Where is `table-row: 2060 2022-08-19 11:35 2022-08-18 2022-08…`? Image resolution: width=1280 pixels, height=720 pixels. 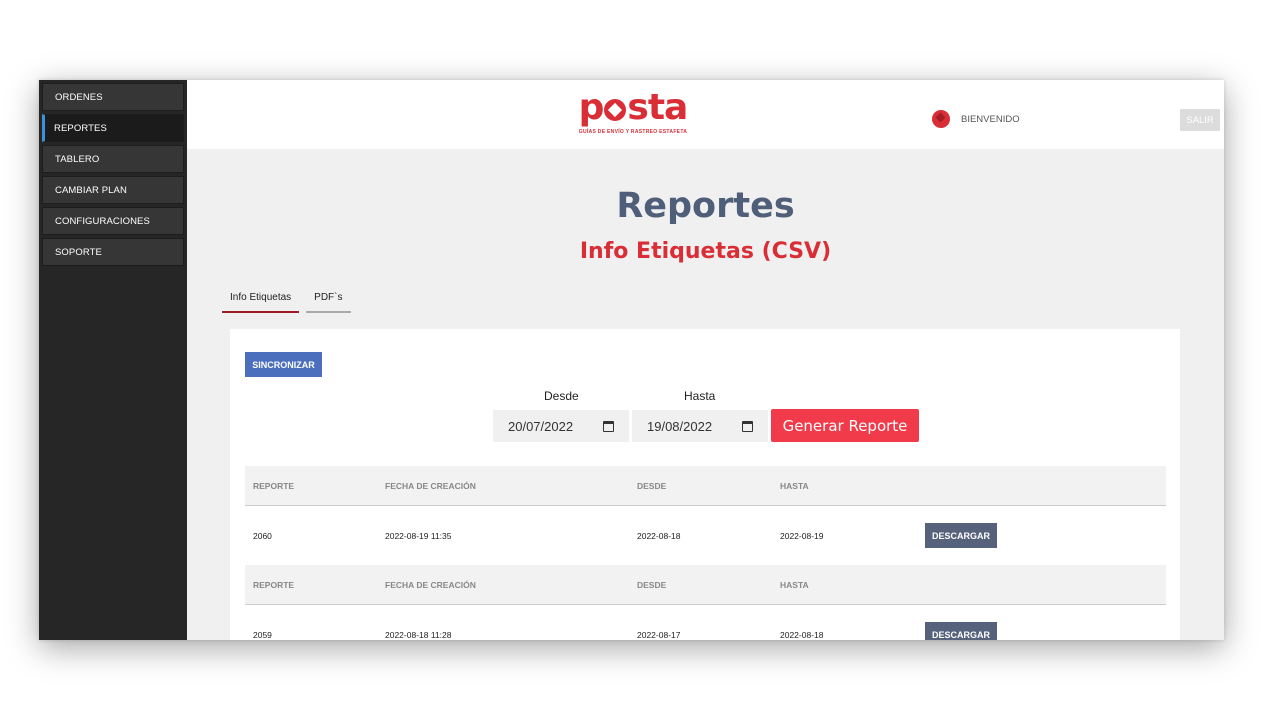
table-row: 2060 2022-08-19 11:35 2022-08-18 2022-08… is located at coordinates (705, 535).